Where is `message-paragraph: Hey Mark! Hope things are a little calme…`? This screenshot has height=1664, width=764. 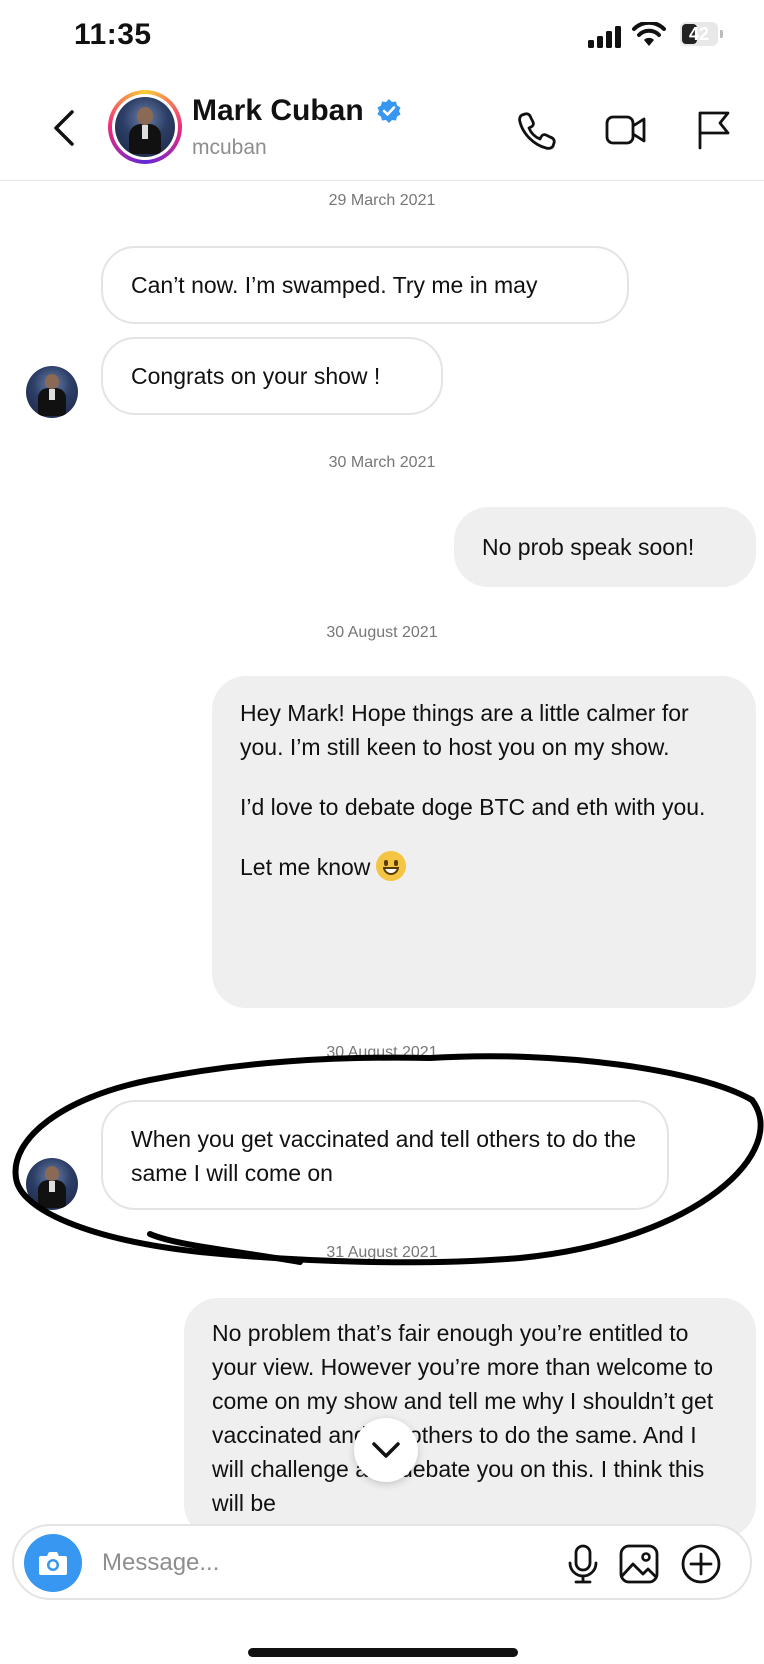
message-paragraph: Hey Mark! Hope things are a little calme… is located at coordinates (464, 730).